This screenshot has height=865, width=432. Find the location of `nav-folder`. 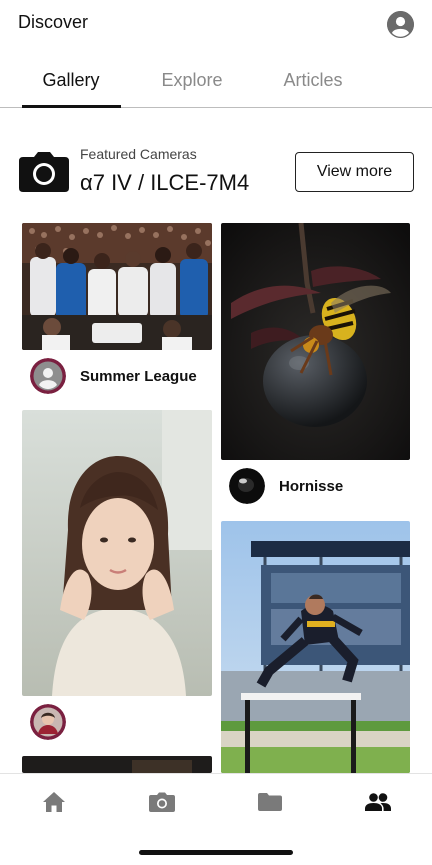

nav-folder is located at coordinates (270, 802).